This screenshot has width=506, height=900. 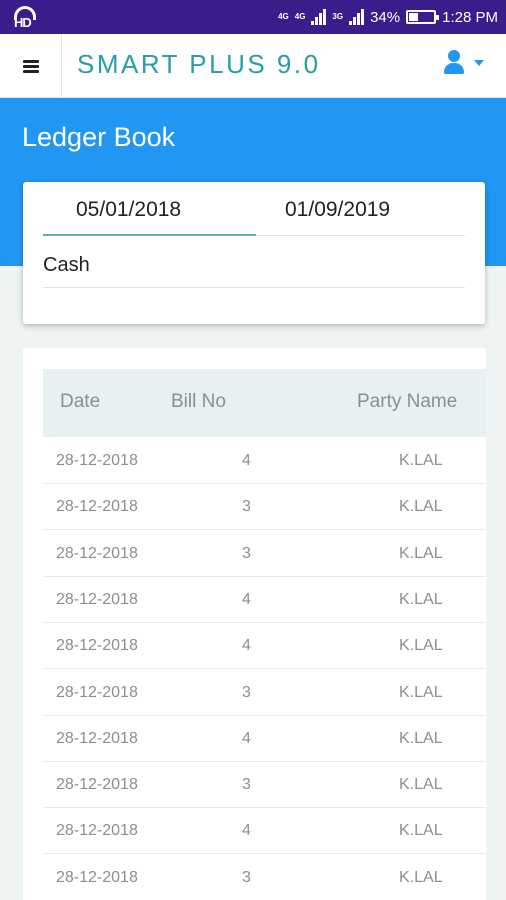 I want to click on volte-label: 4G, so click(x=283, y=16).